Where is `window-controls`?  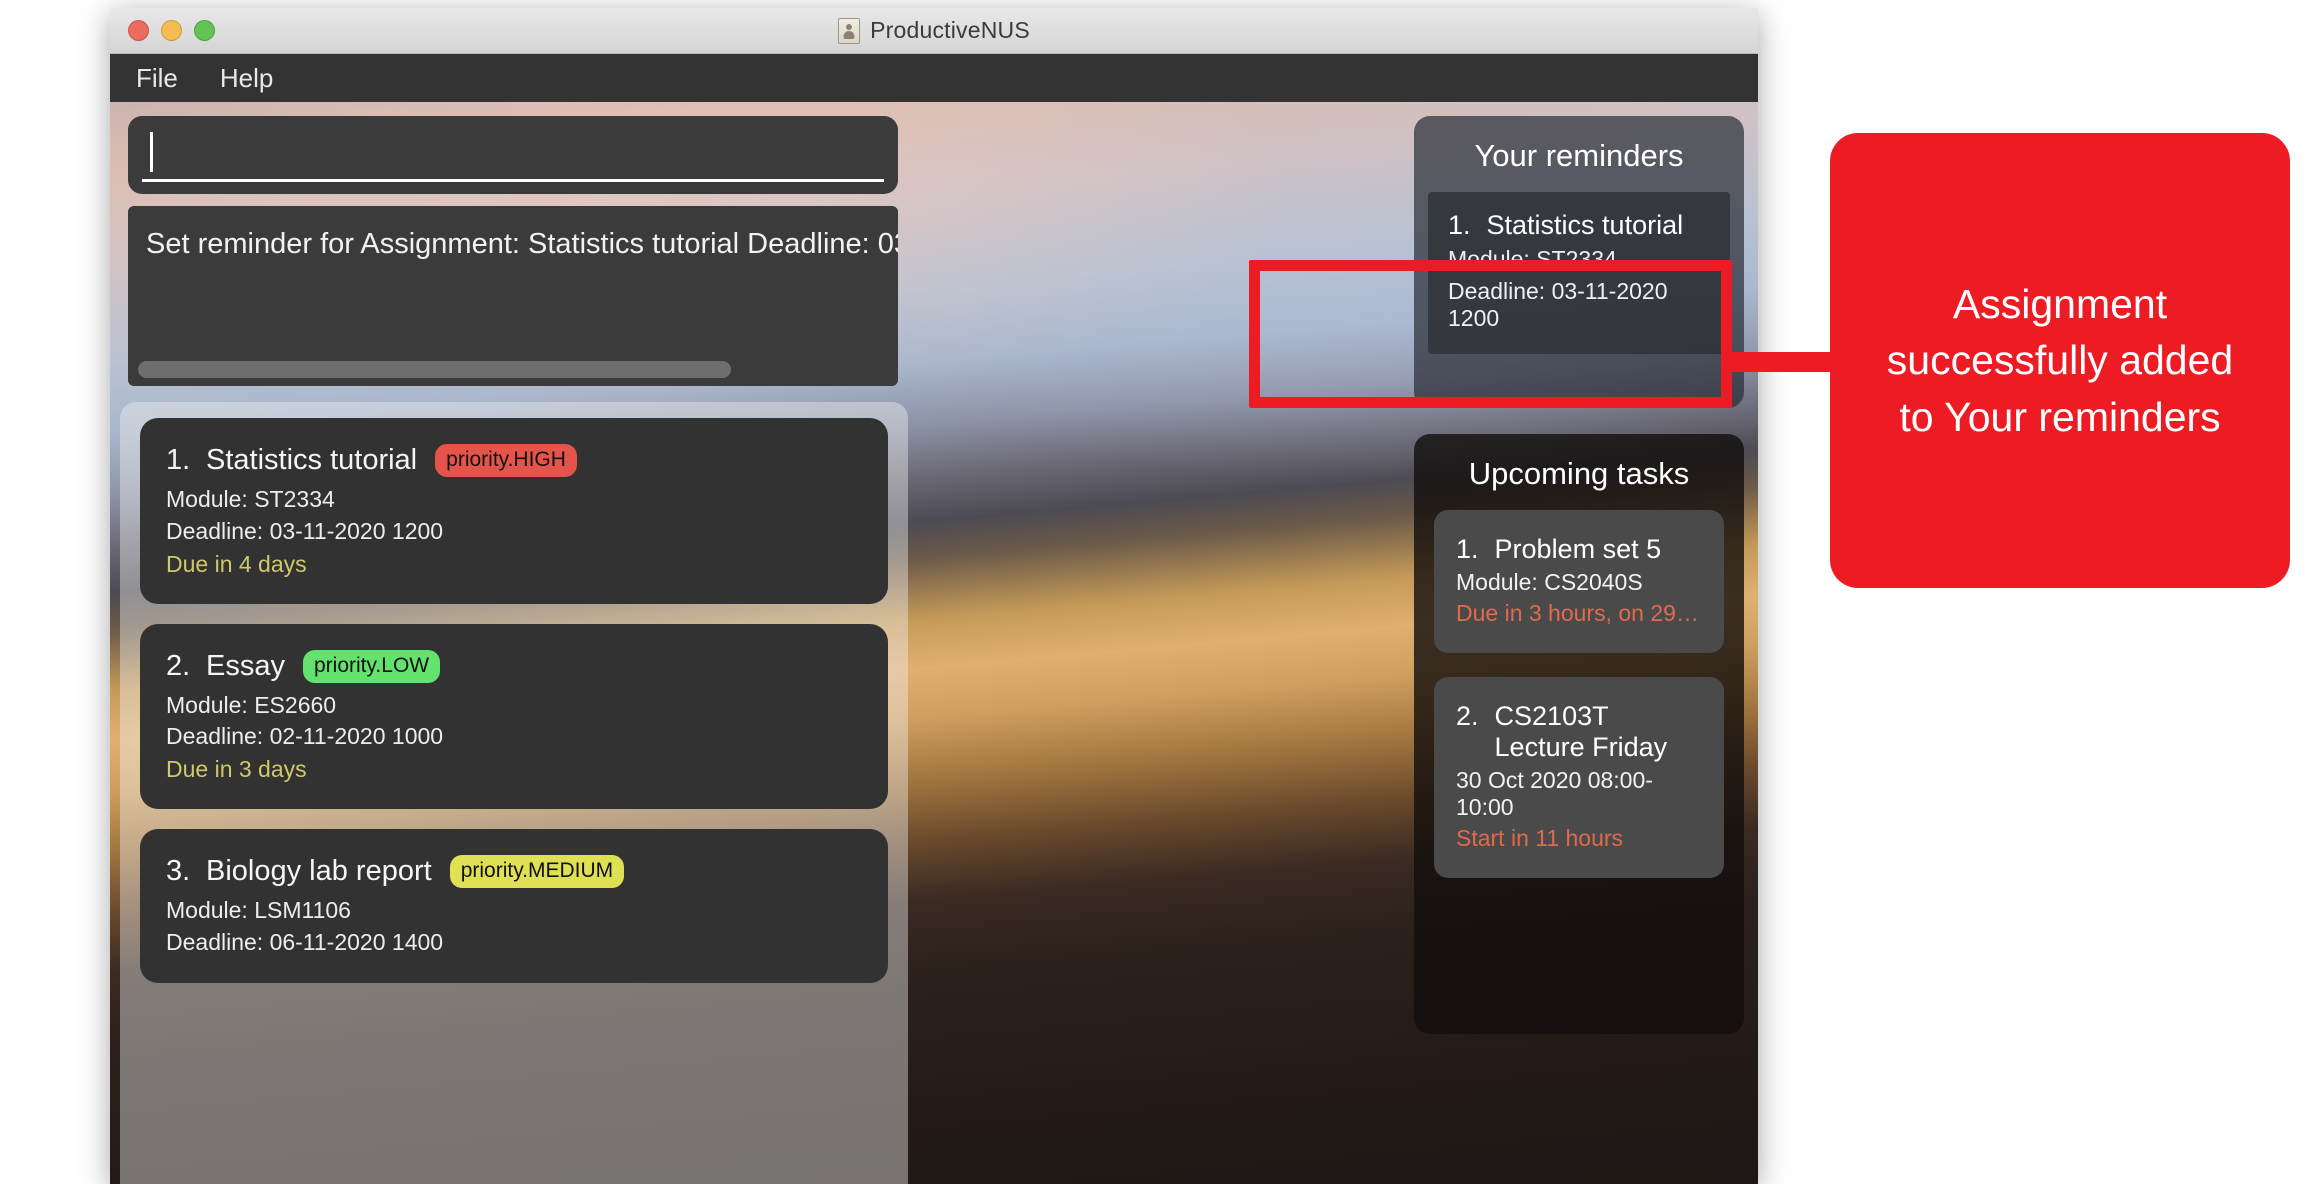
window-controls is located at coordinates (171, 30).